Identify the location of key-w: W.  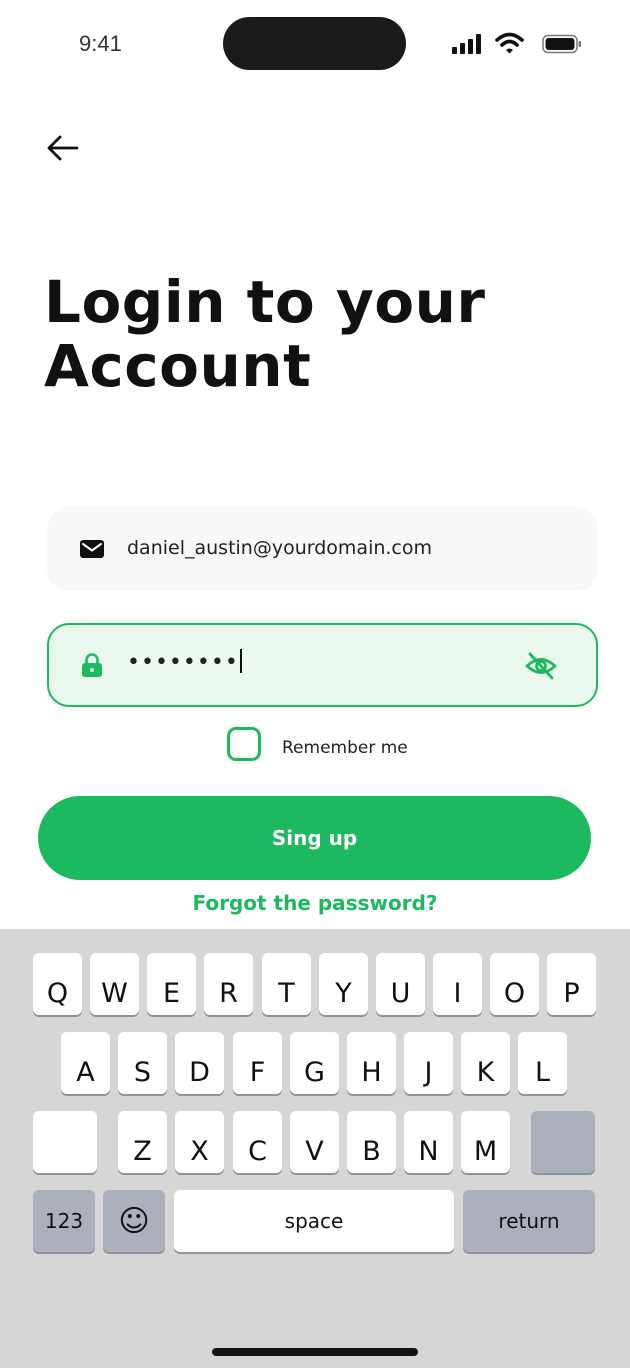
(114, 984).